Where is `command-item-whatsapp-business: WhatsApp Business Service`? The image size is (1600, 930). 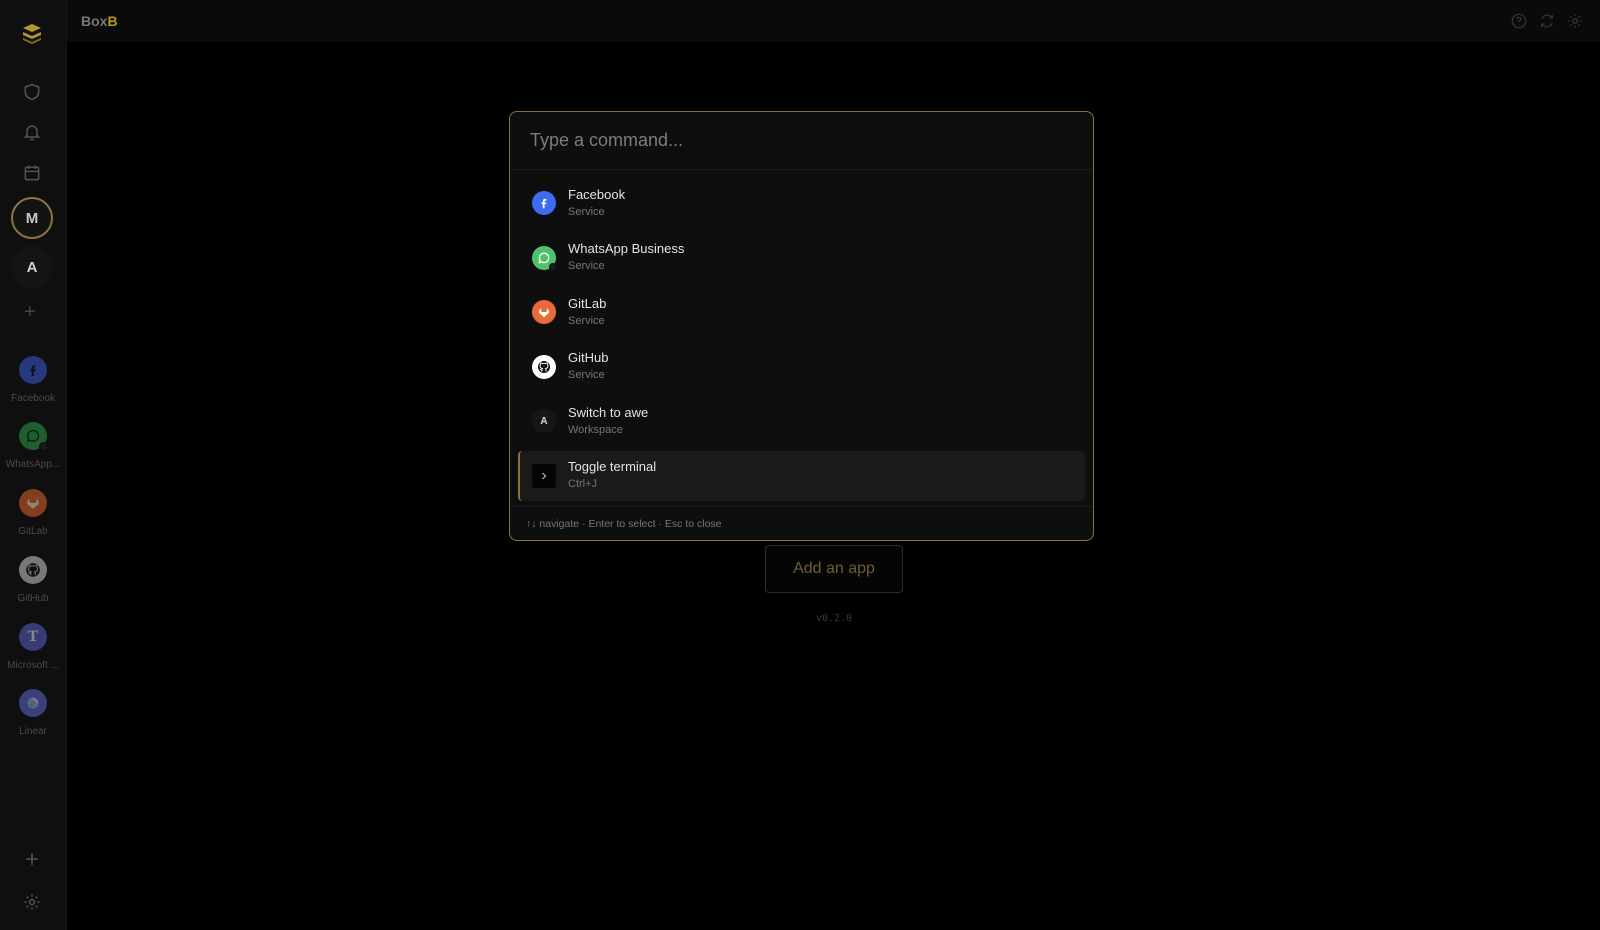
command-item-whatsapp-business: WhatsApp Business Service is located at coordinates (801, 258).